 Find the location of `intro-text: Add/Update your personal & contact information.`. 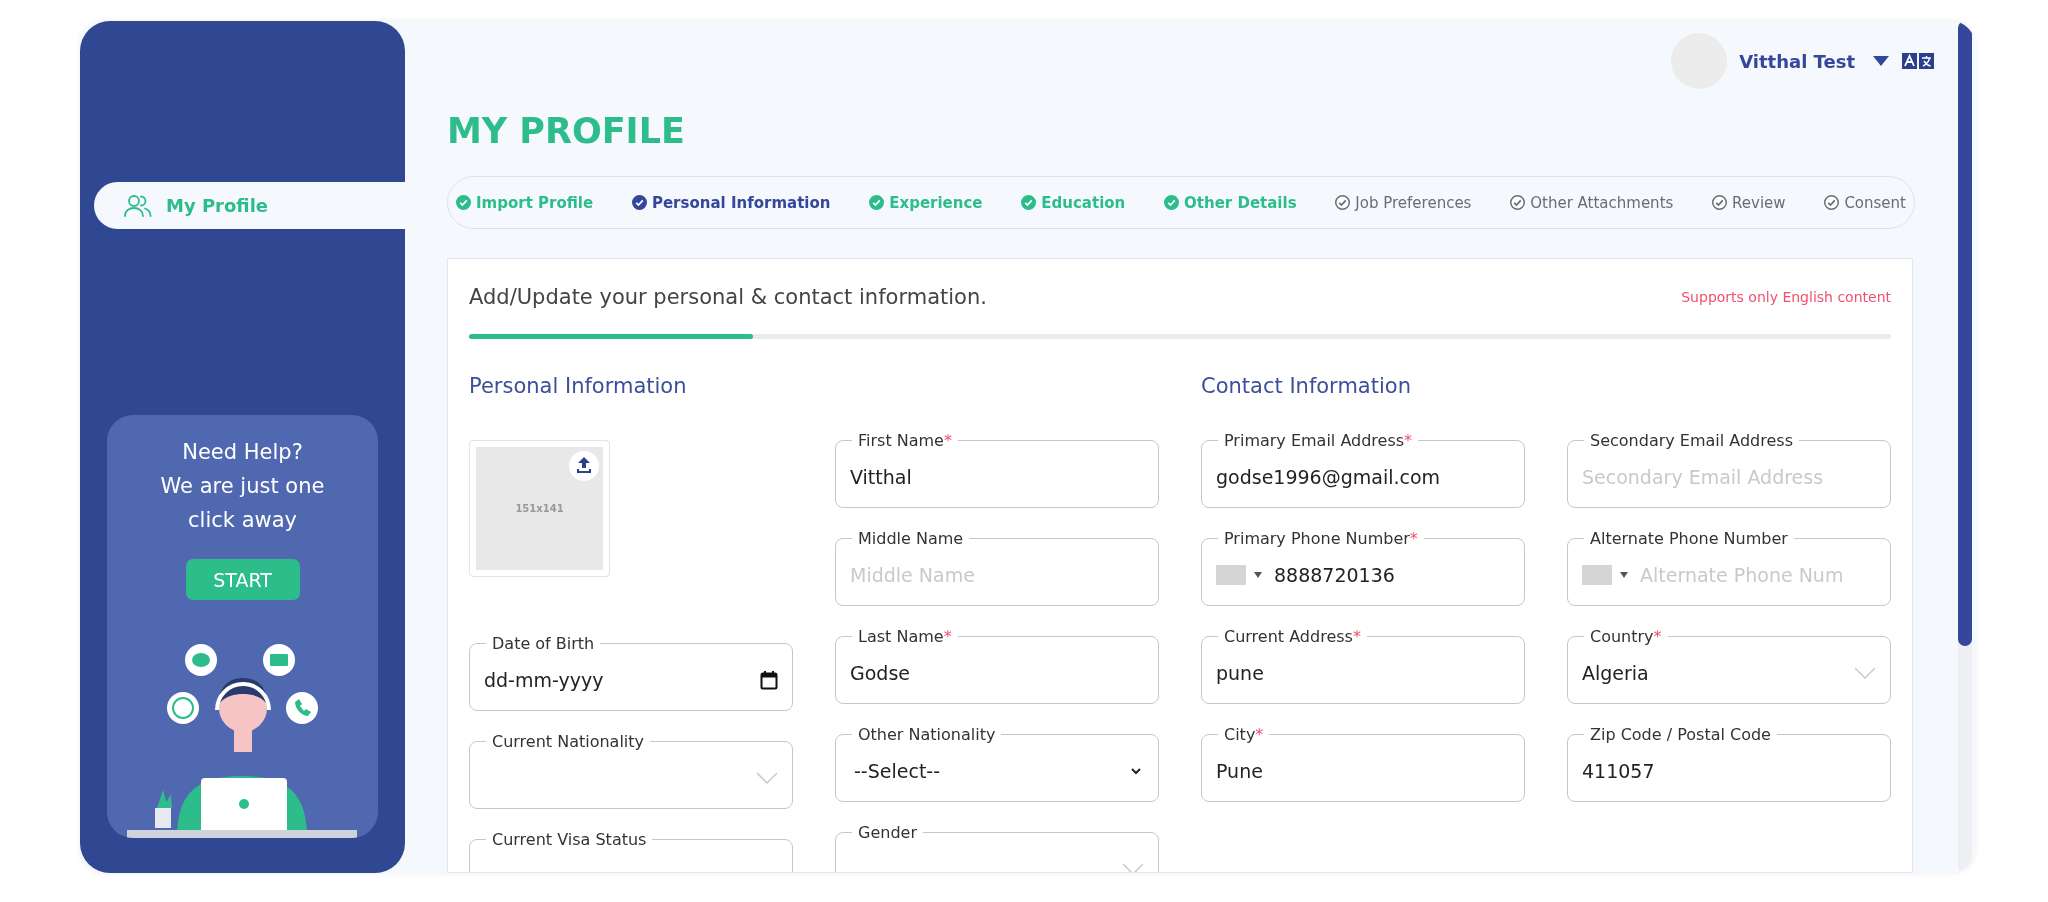

intro-text: Add/Update your personal & contact information. is located at coordinates (728, 297).